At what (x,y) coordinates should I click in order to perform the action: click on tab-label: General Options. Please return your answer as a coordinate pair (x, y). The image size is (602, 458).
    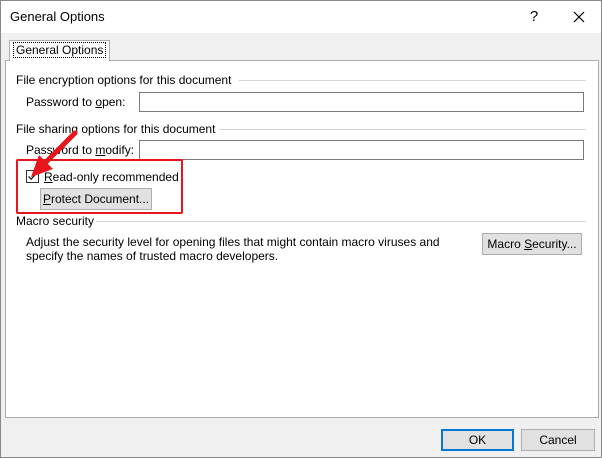
    Looking at the image, I should click on (59, 50).